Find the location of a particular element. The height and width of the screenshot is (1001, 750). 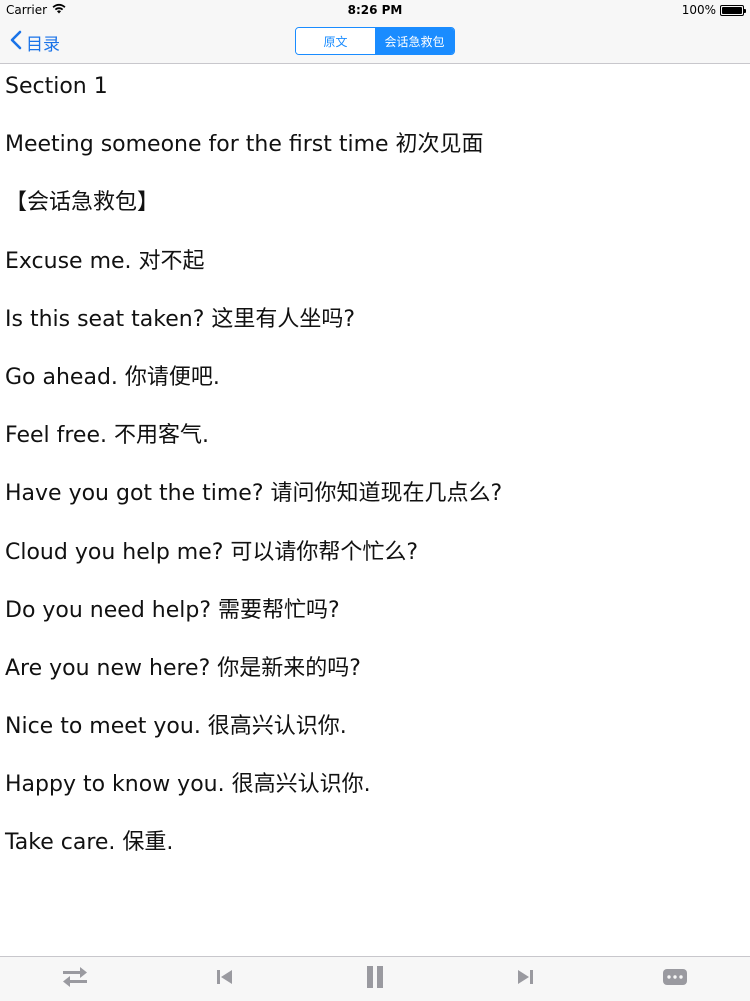

shuffle-button is located at coordinates (75, 979).